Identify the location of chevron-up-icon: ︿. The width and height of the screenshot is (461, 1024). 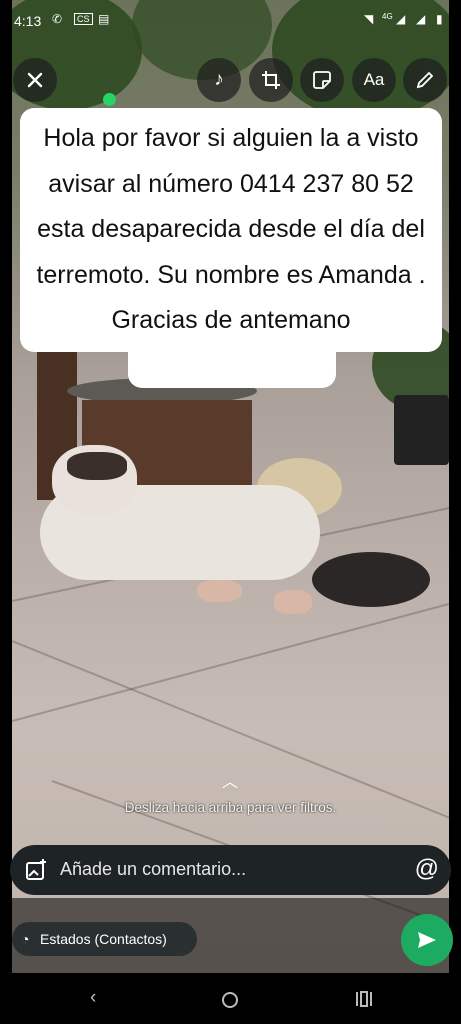
(230, 782).